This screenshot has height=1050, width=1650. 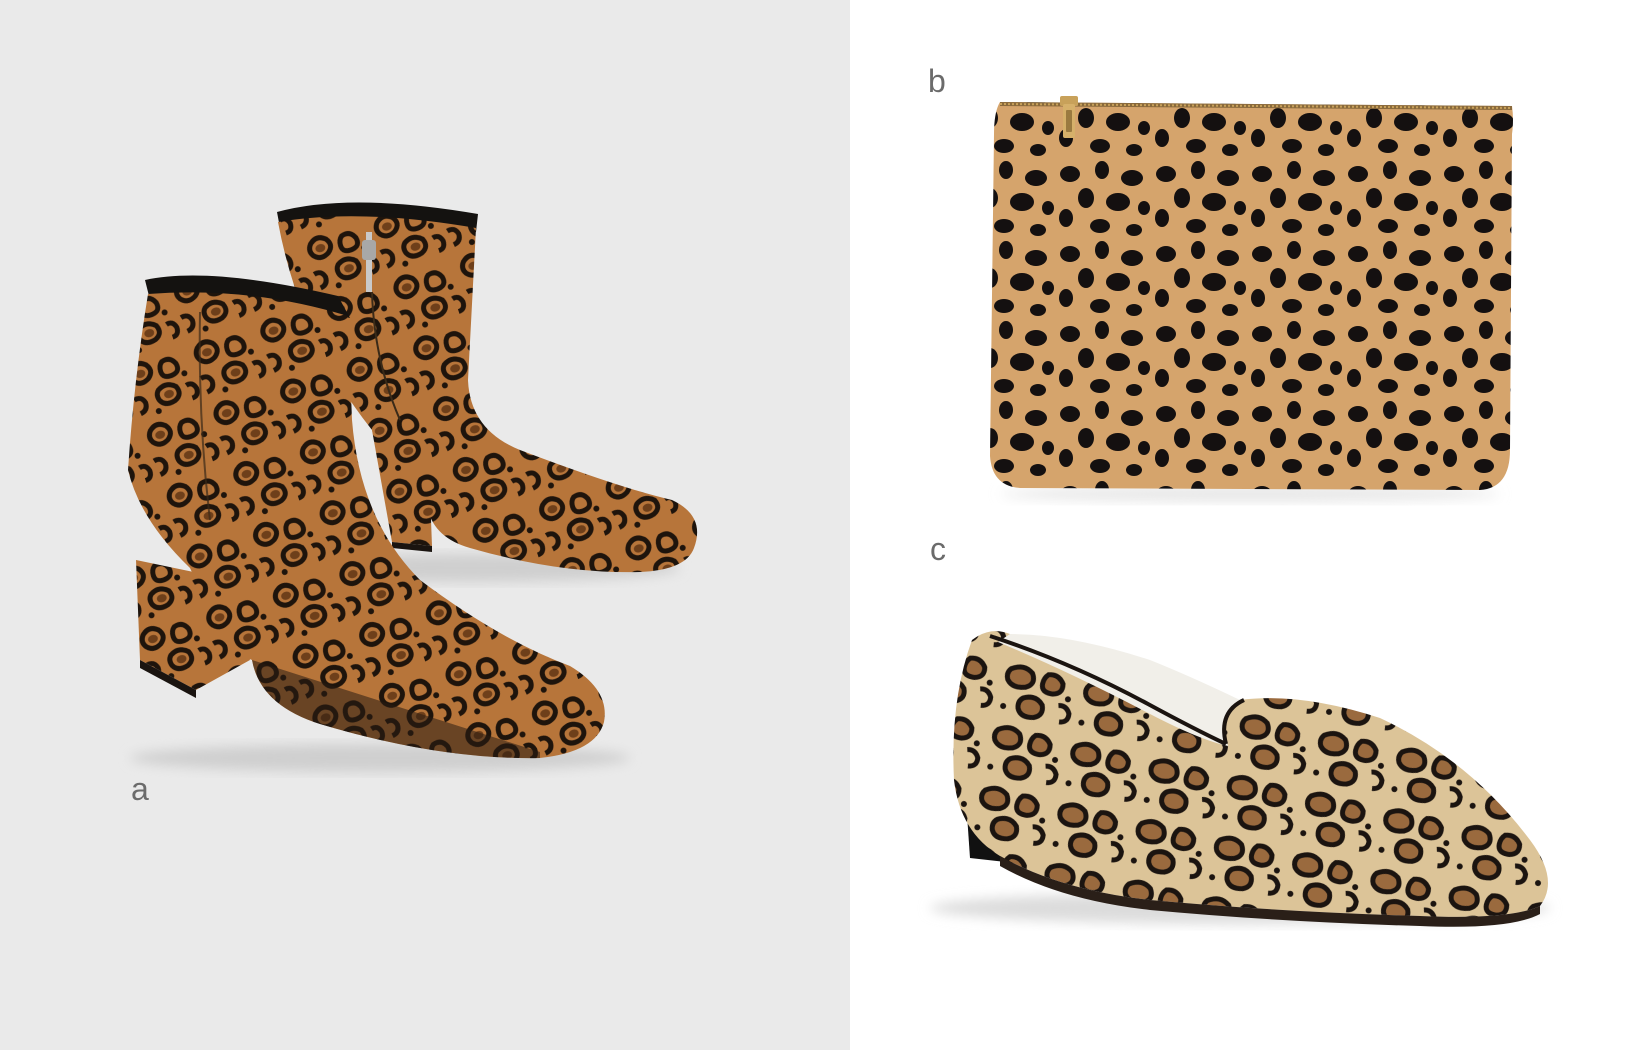 What do you see at coordinates (140, 789) in the screenshot?
I see `item-label-a: a` at bounding box center [140, 789].